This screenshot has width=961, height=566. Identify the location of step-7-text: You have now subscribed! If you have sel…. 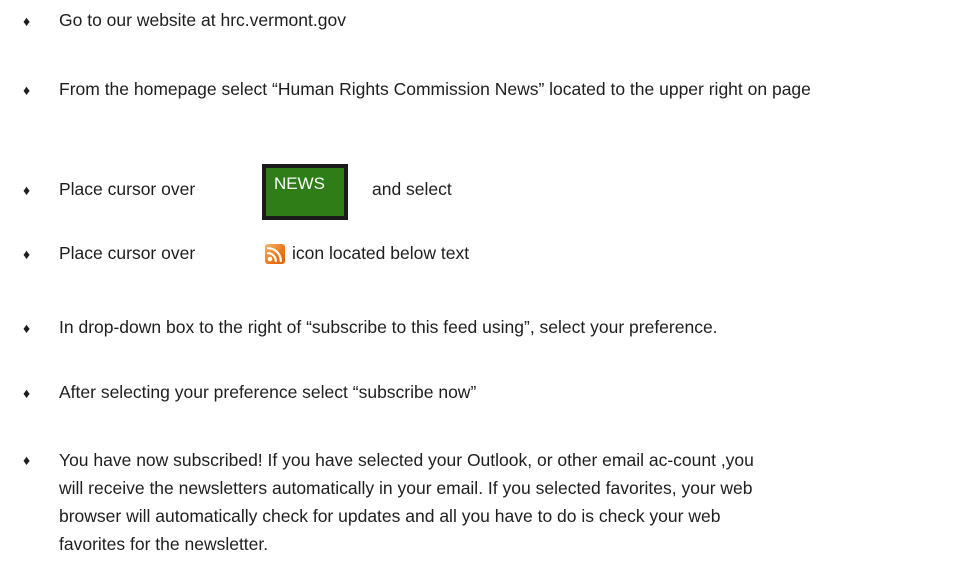
(406, 502).